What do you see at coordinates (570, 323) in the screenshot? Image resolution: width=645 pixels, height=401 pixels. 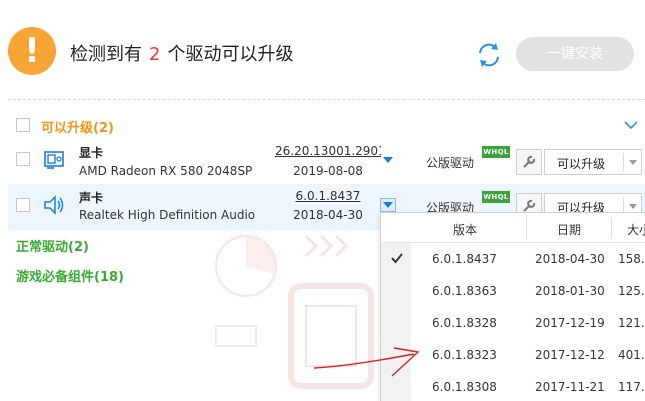 I see `option-date: 2017-12-19` at bounding box center [570, 323].